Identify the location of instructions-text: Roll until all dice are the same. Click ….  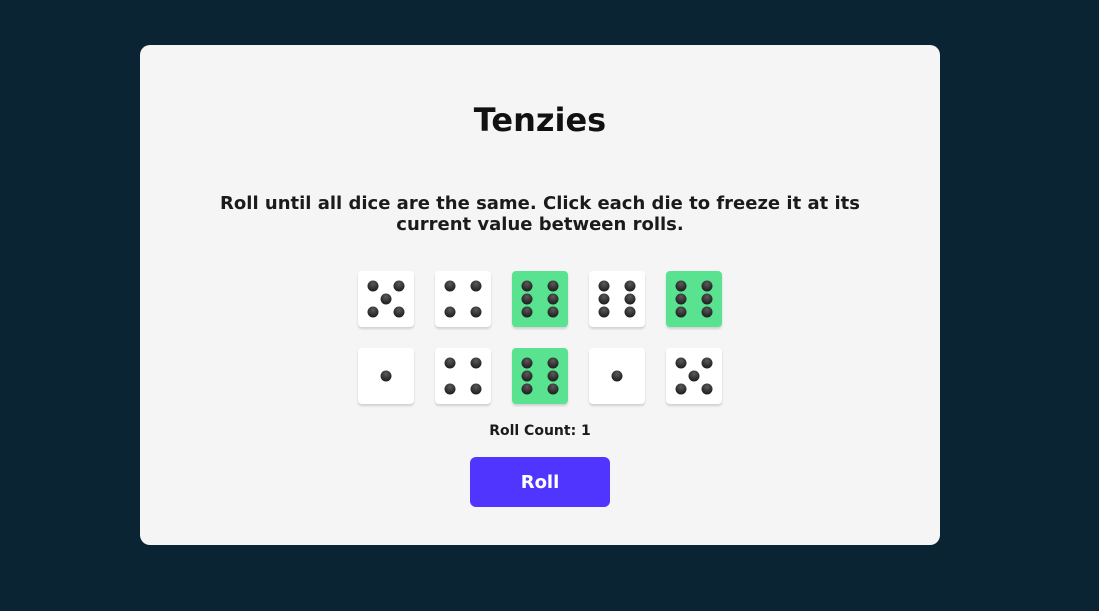
(540, 214).